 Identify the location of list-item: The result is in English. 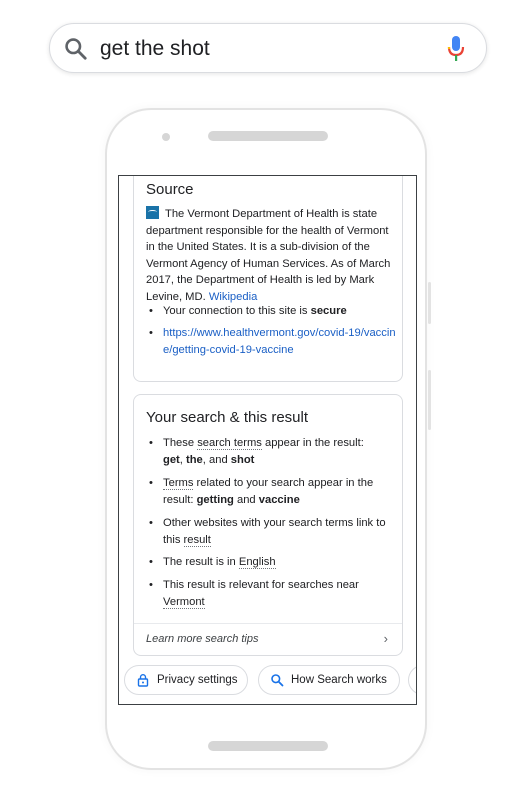
(271, 562).